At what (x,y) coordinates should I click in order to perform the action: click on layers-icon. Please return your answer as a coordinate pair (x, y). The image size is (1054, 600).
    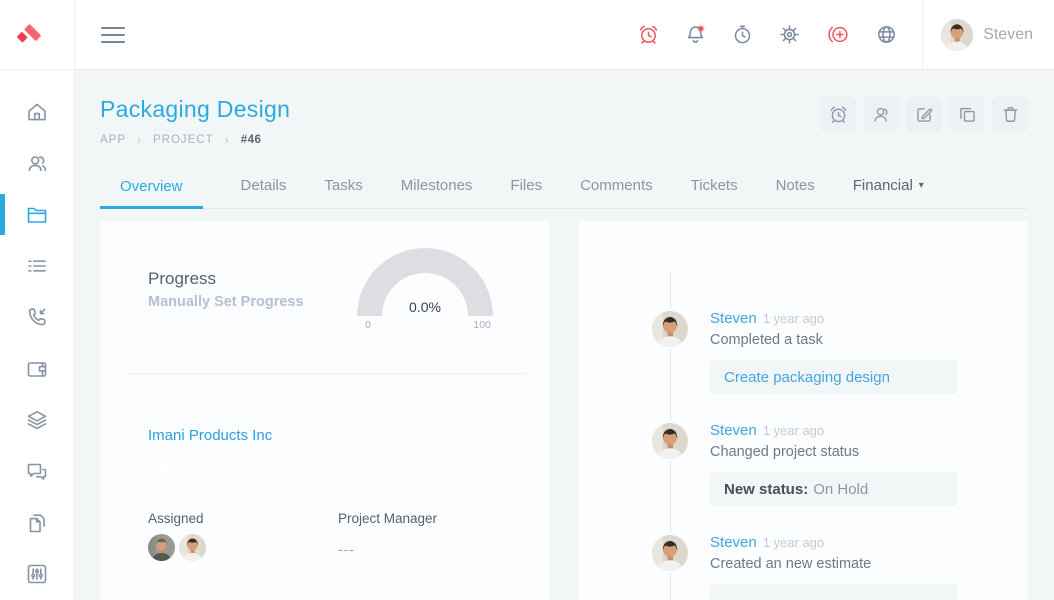
    Looking at the image, I should click on (37, 420).